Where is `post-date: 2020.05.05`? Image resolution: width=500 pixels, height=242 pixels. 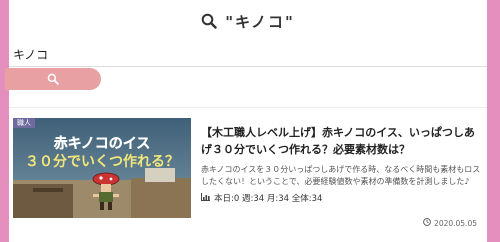
post-date: 2020.05.05 is located at coordinates (450, 223).